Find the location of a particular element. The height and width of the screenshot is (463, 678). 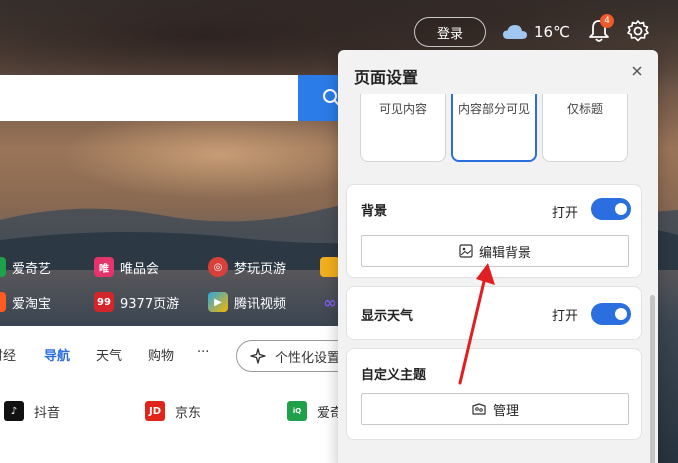

layout-option-label: 仅标题 is located at coordinates (584, 109).